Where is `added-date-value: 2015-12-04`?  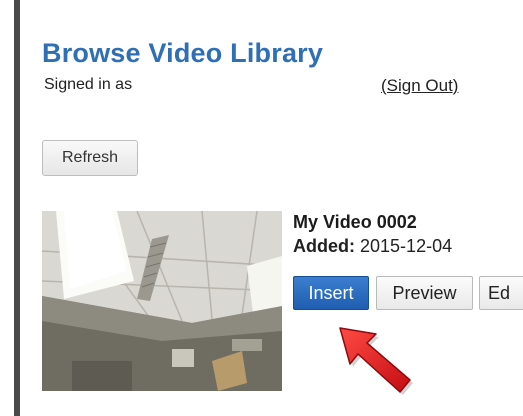
added-date-value: 2015-12-04 is located at coordinates (406, 246).